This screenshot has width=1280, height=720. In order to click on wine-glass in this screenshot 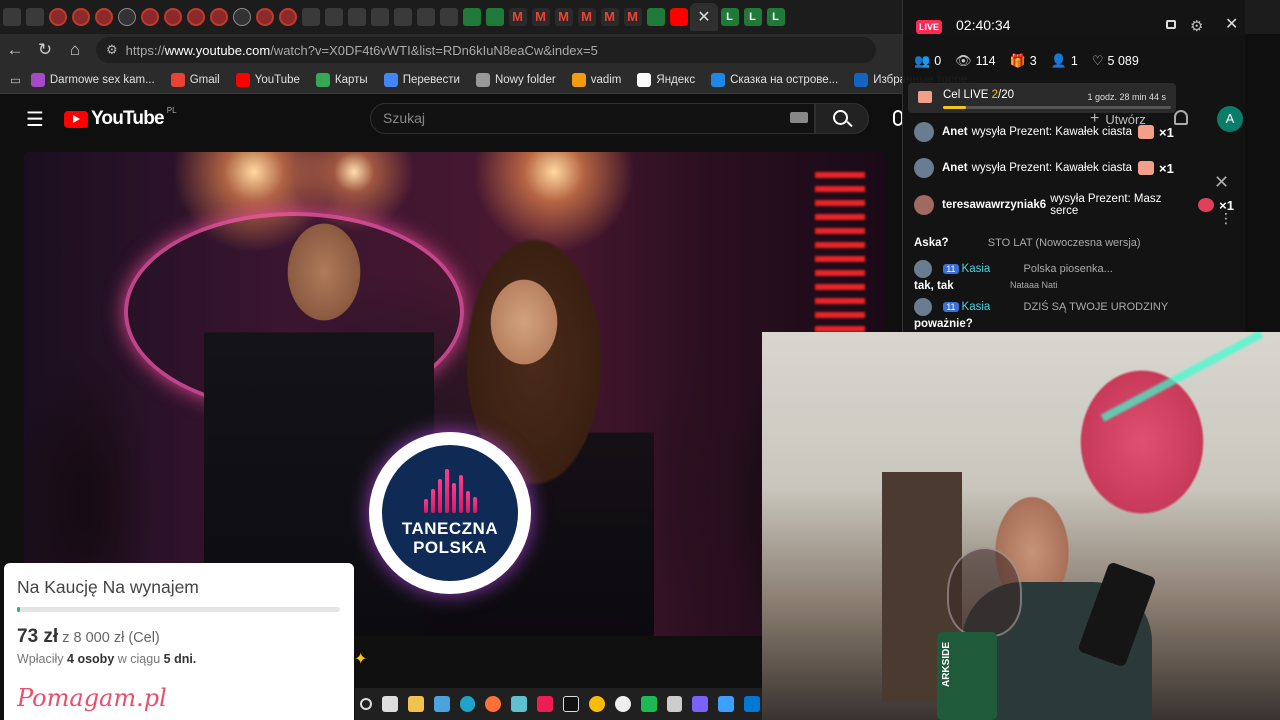, I will do `click(984, 592)`.